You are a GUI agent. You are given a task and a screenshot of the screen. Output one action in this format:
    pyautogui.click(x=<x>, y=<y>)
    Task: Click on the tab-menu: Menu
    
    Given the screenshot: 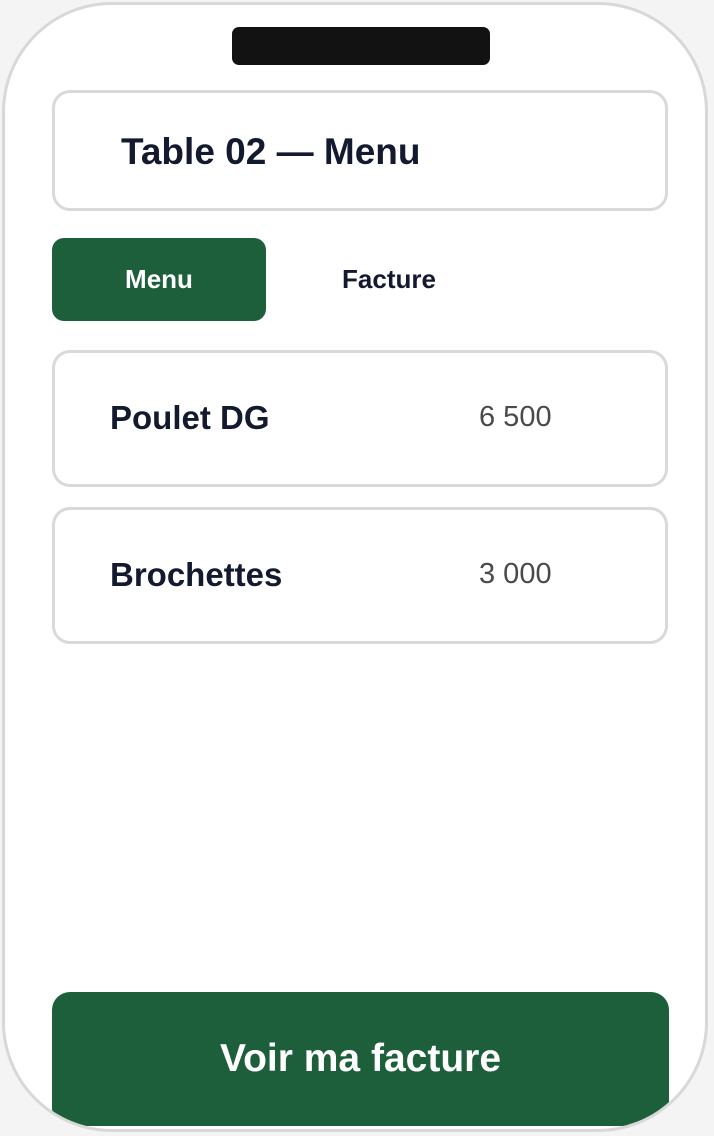 What is the action you would take?
    pyautogui.click(x=159, y=279)
    